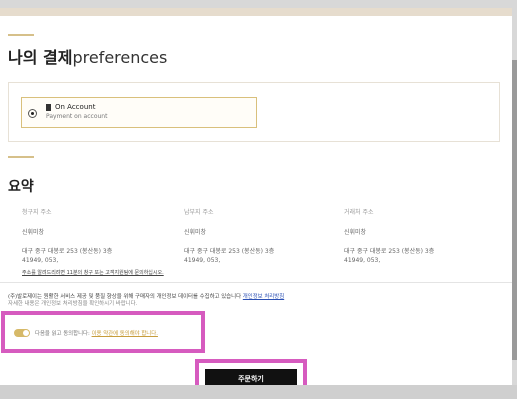 Image resolution: width=517 pixels, height=399 pixels. Describe the element at coordinates (73, 304) in the screenshot. I see `privacy-text-line2: 자세한 내용은 개인정보 처리방침을 확인하시기 바랍니다.` at that location.